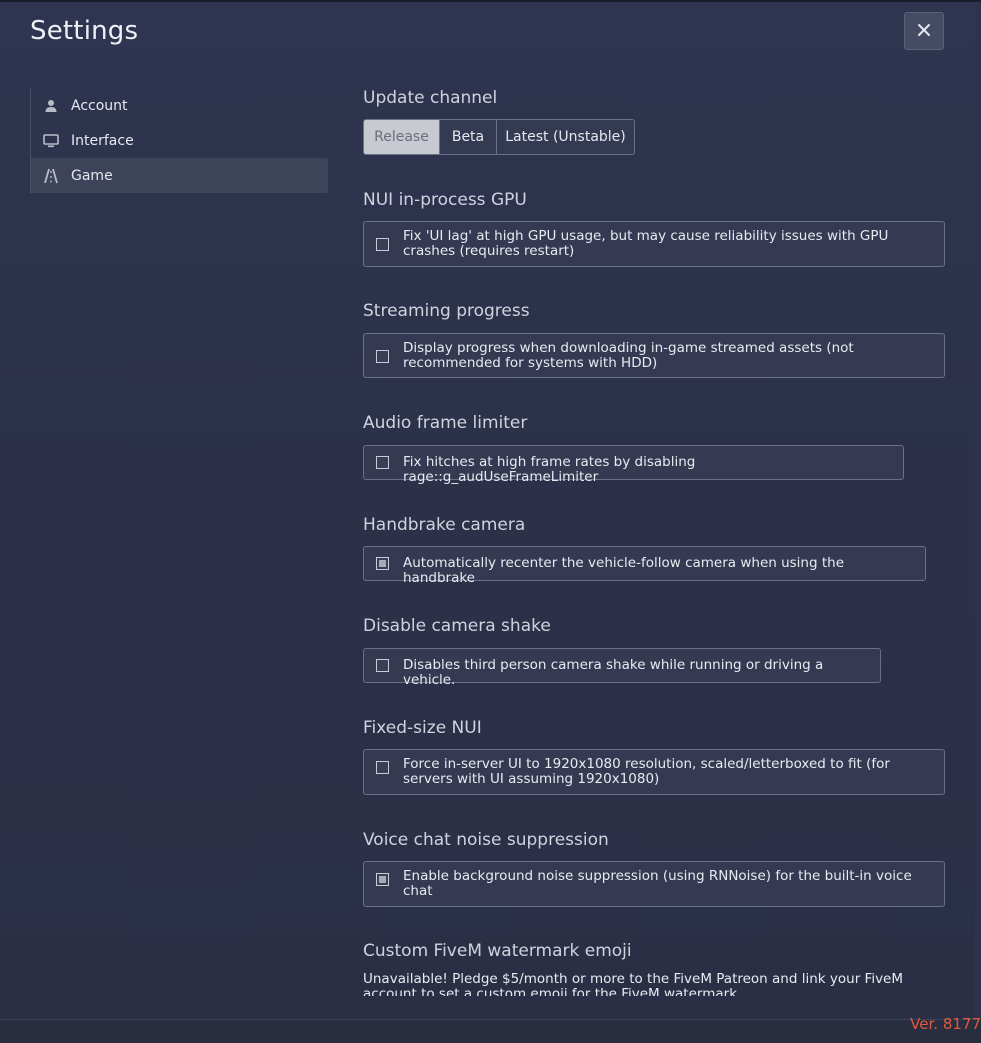  I want to click on close-icon, so click(924, 31).